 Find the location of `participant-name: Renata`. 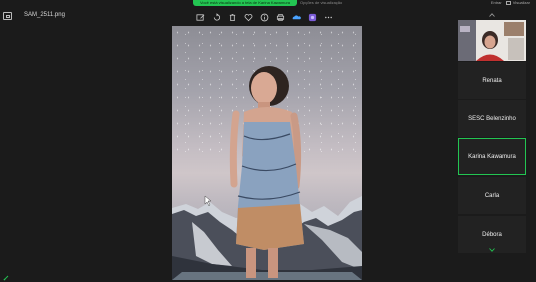

participant-name: Renata is located at coordinates (492, 80).